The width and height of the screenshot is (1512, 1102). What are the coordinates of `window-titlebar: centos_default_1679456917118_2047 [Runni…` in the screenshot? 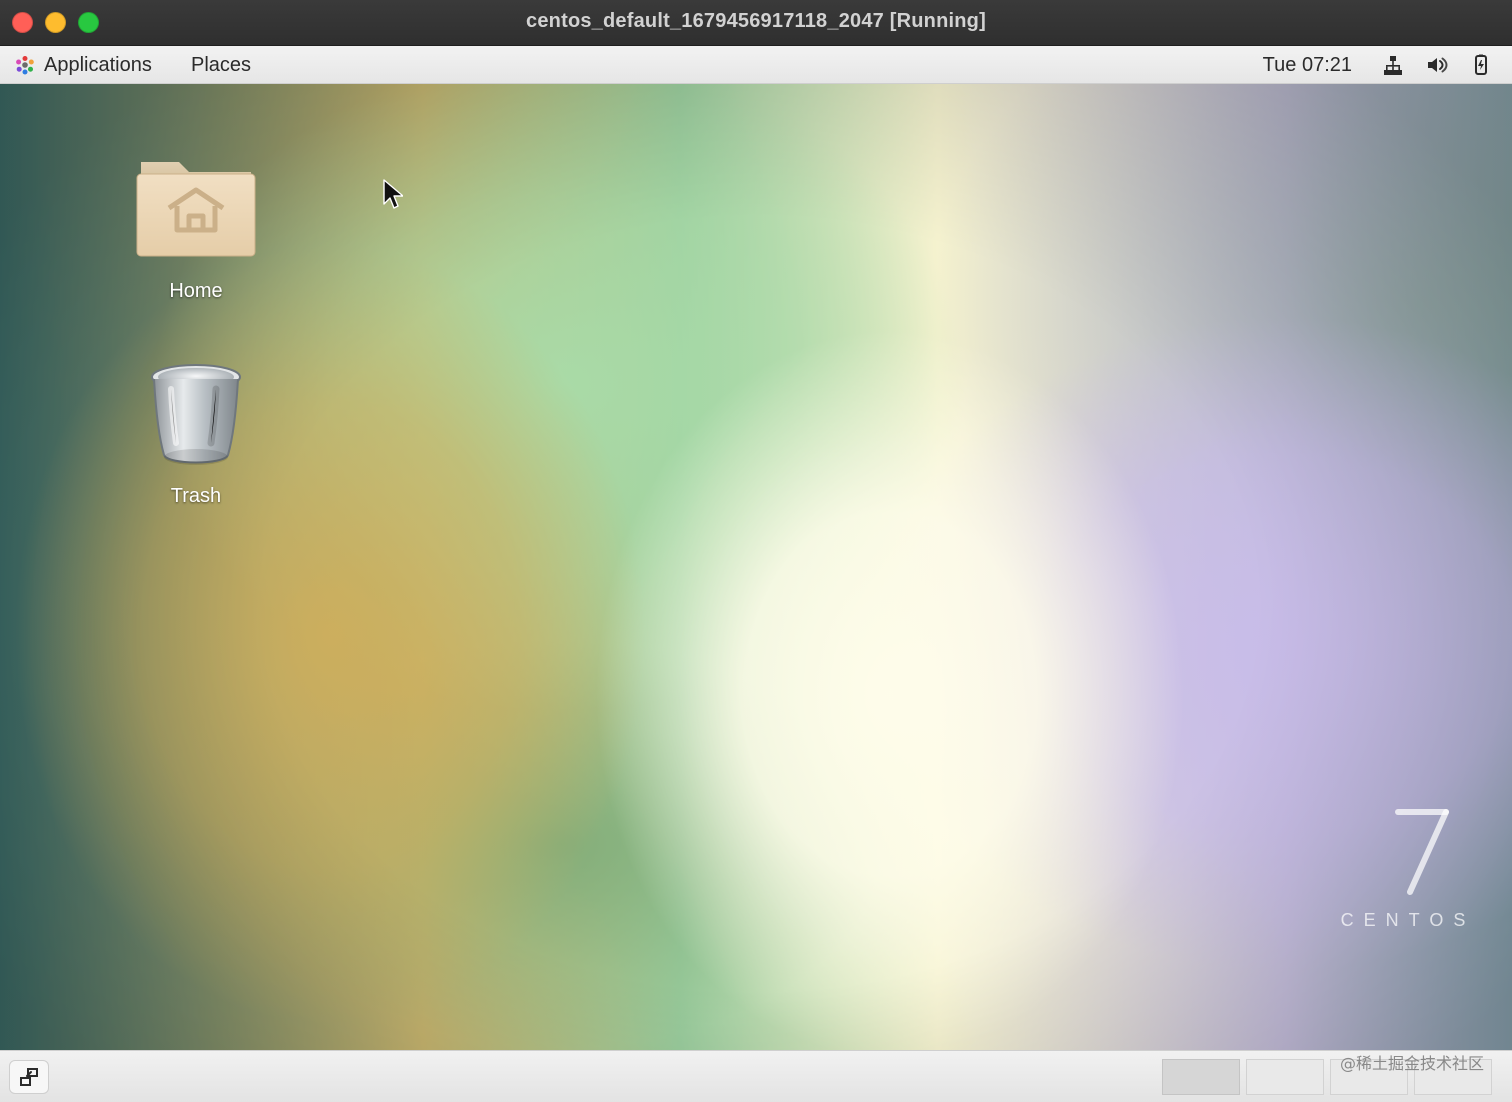 It's located at (756, 23).